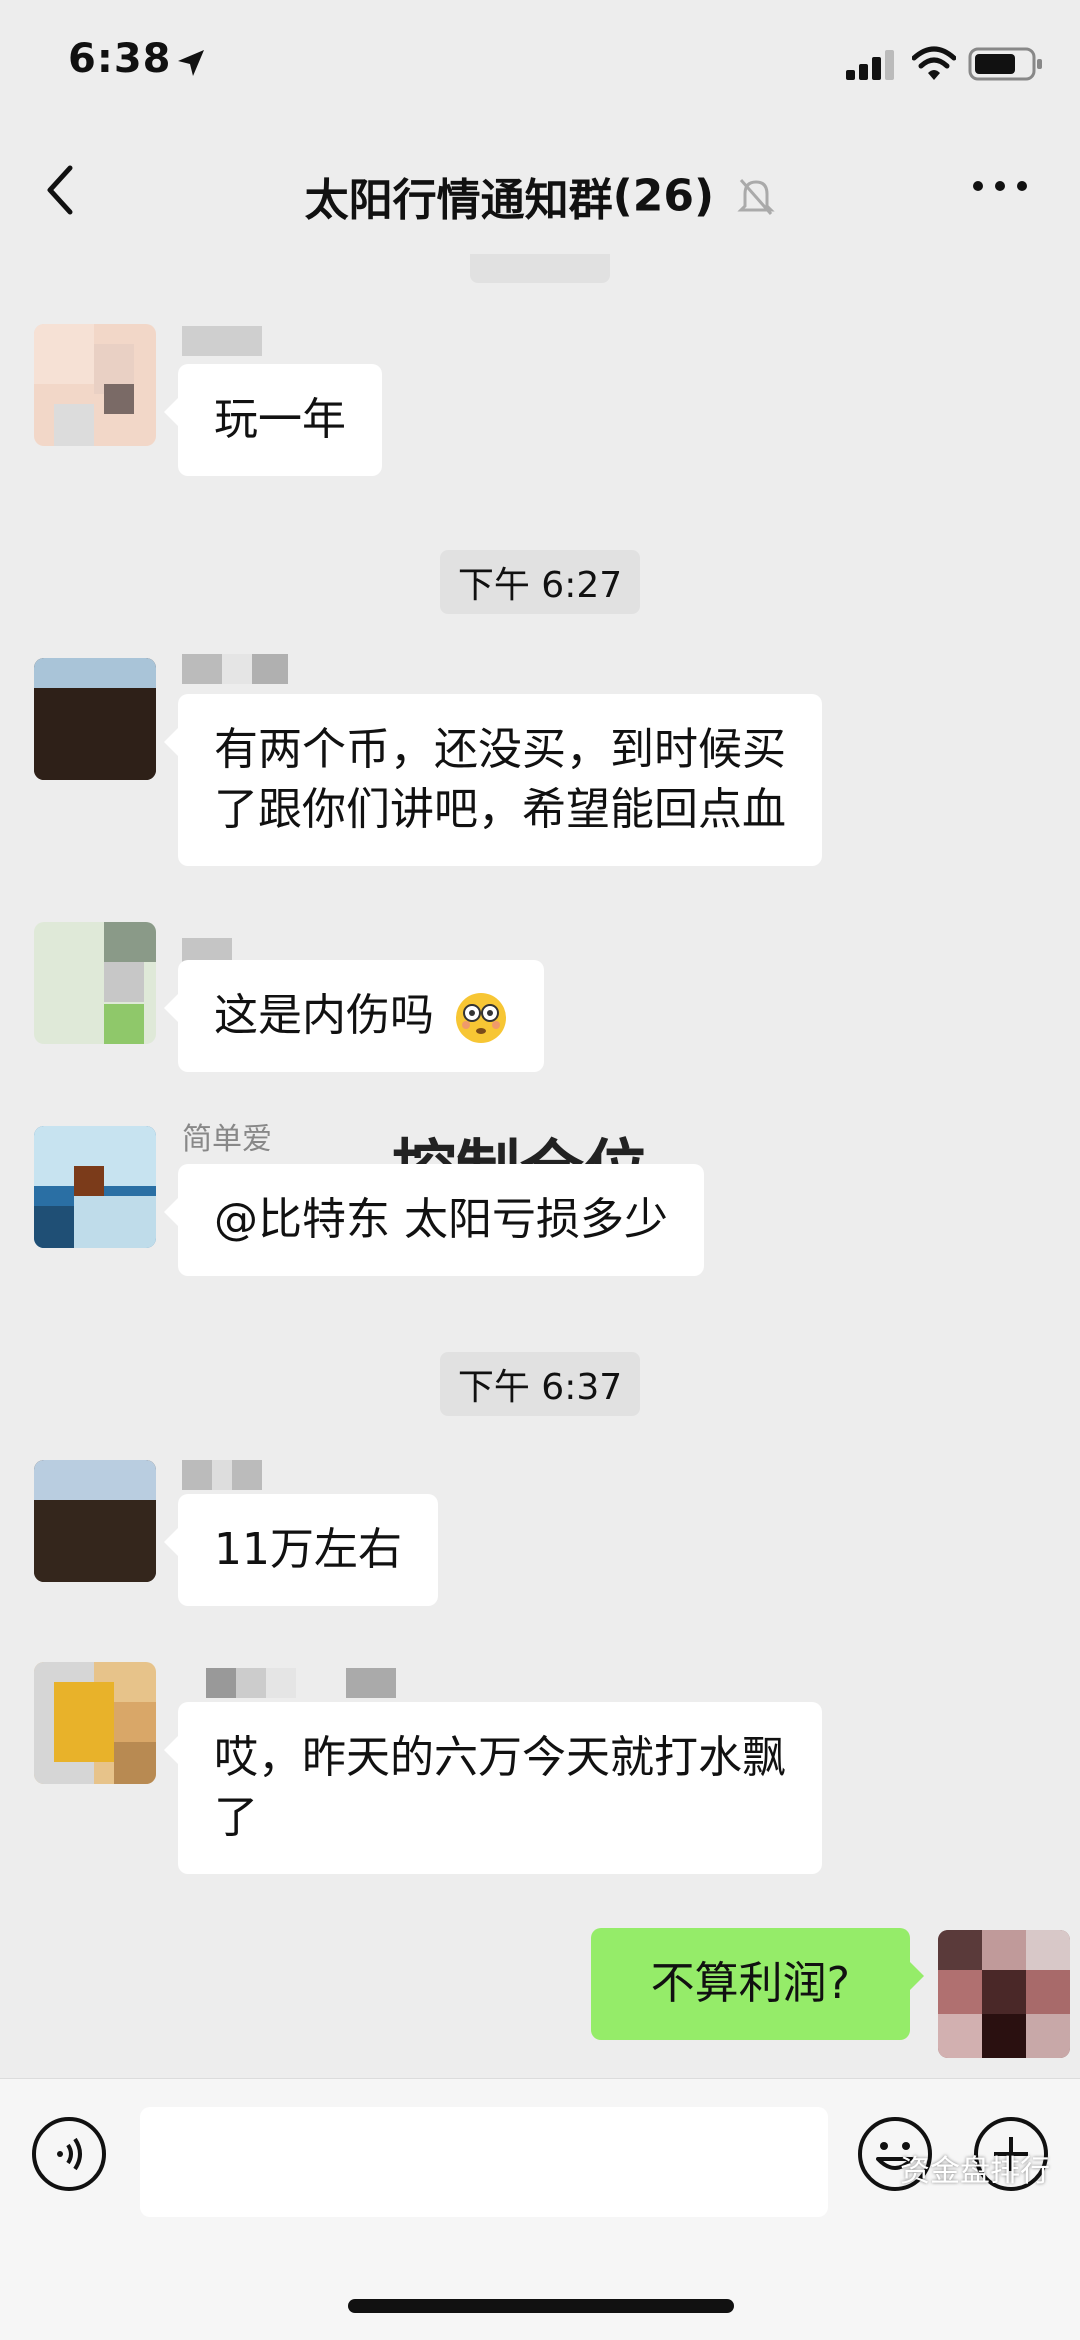 Image resolution: width=1080 pixels, height=2340 pixels. Describe the element at coordinates (663, 196) in the screenshot. I see `member-count: (26)` at that location.